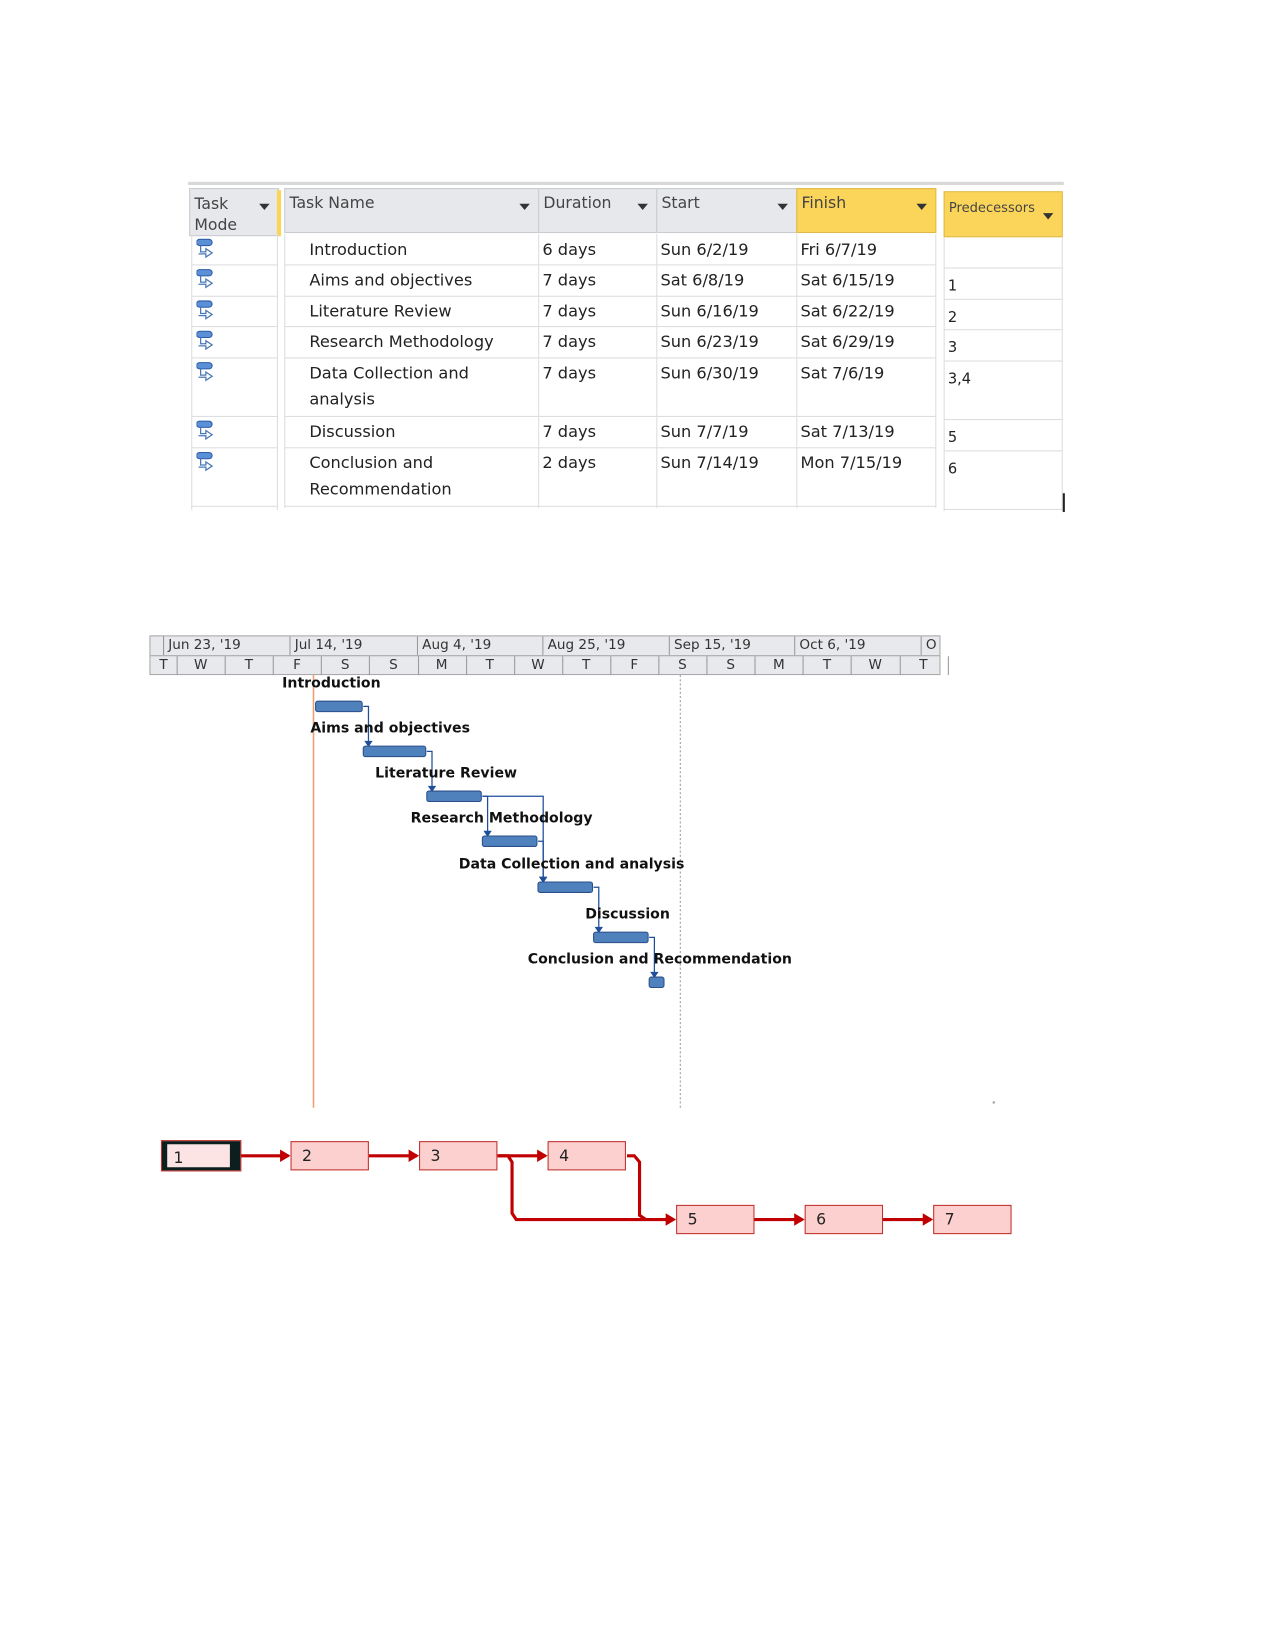  Describe the element at coordinates (178, 1158) in the screenshot. I see `node-id: 1` at that location.